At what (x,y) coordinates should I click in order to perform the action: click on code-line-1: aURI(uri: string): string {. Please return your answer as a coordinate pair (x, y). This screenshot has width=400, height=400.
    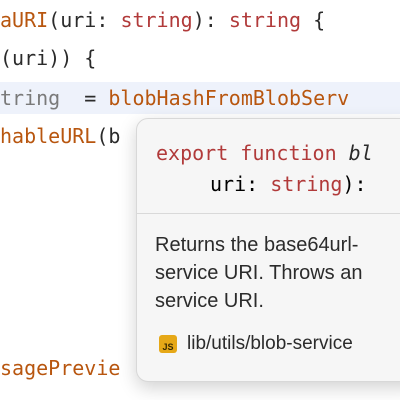
    Looking at the image, I should click on (163, 20).